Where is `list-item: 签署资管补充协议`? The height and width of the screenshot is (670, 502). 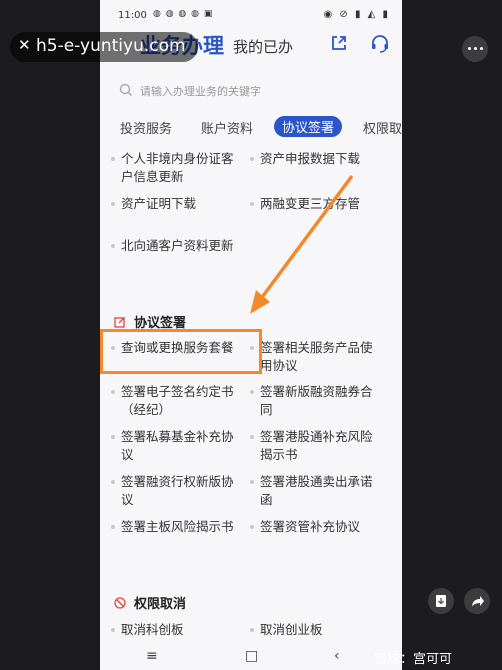
list-item: 签署资管补充协议 is located at coordinates (316, 527).